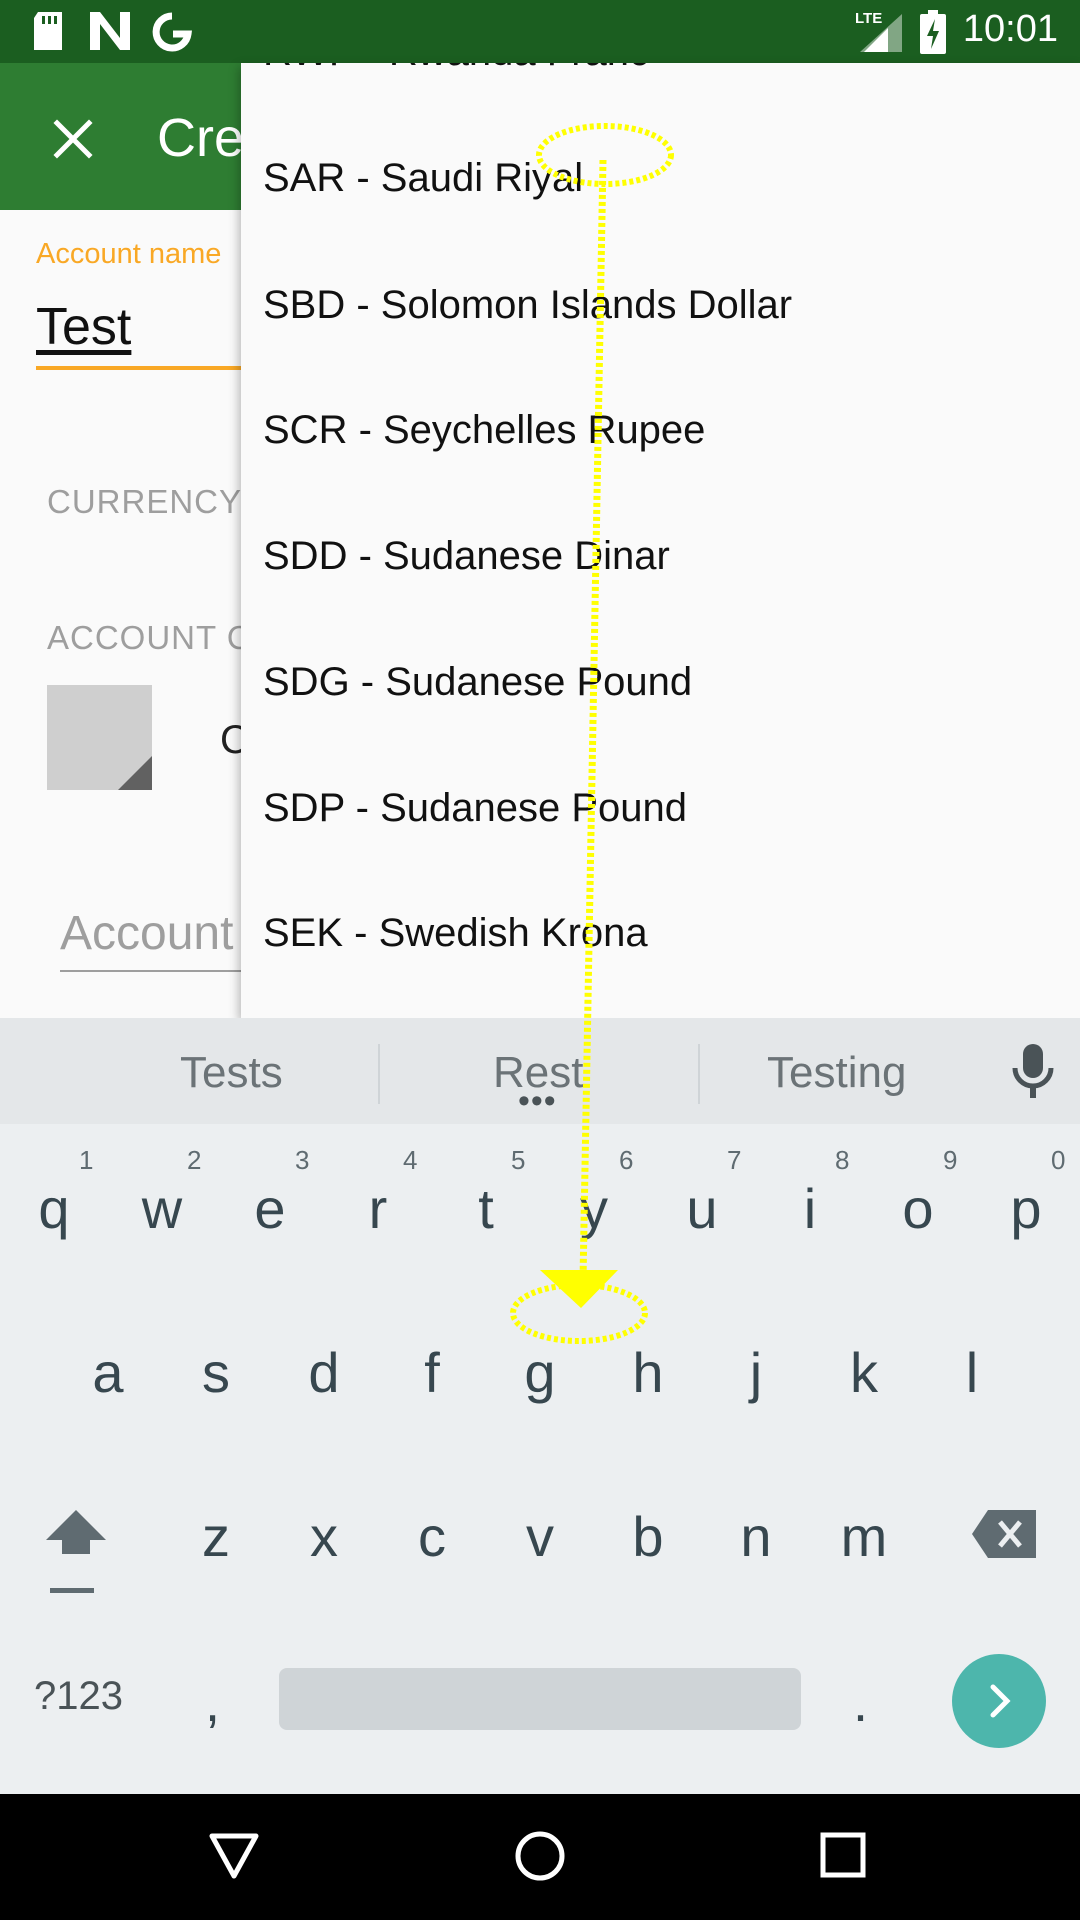 Image resolution: width=1080 pixels, height=1920 pixels. I want to click on key-b: b, so click(648, 1536).